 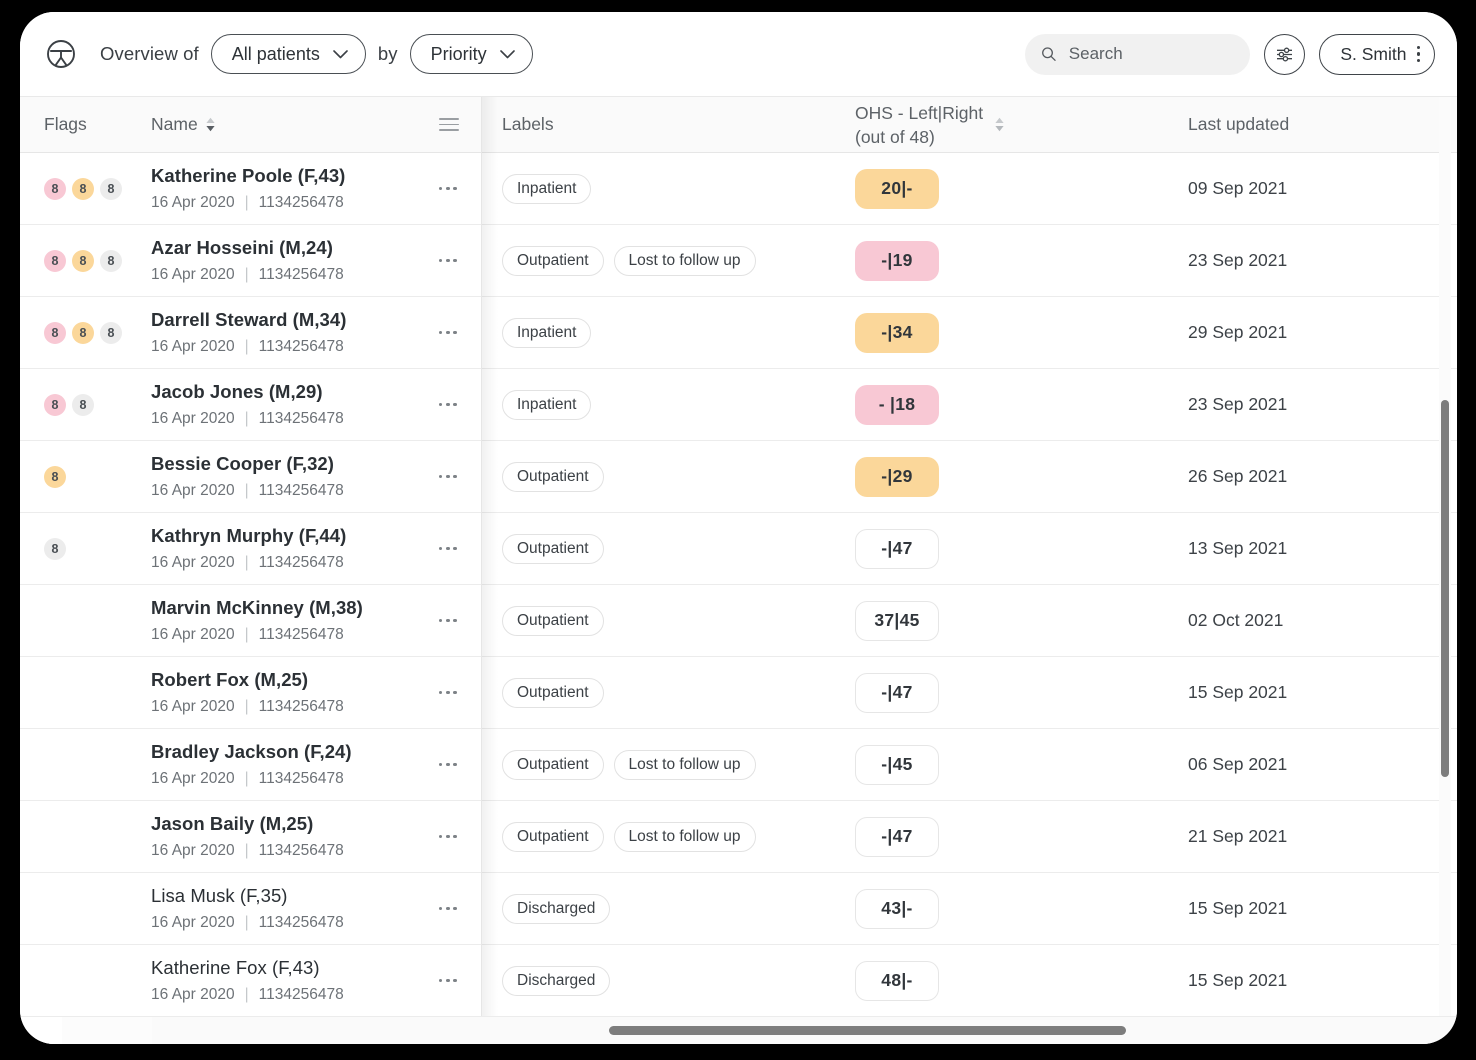 What do you see at coordinates (897, 188) in the screenshot?
I see `ohs-score-badge: 20|-` at bounding box center [897, 188].